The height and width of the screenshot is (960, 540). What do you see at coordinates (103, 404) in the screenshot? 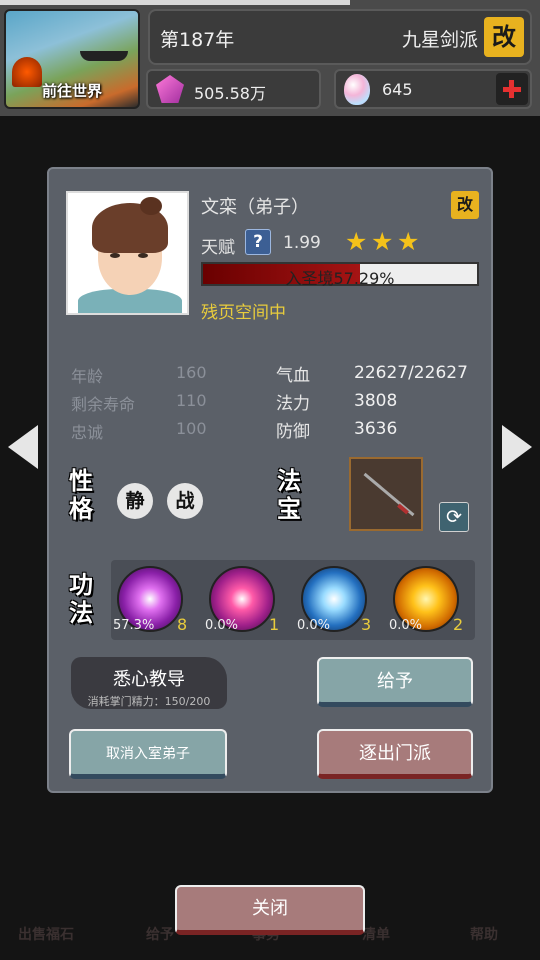
I see `stat-lifespan-label: 剩余寿命` at bounding box center [103, 404].